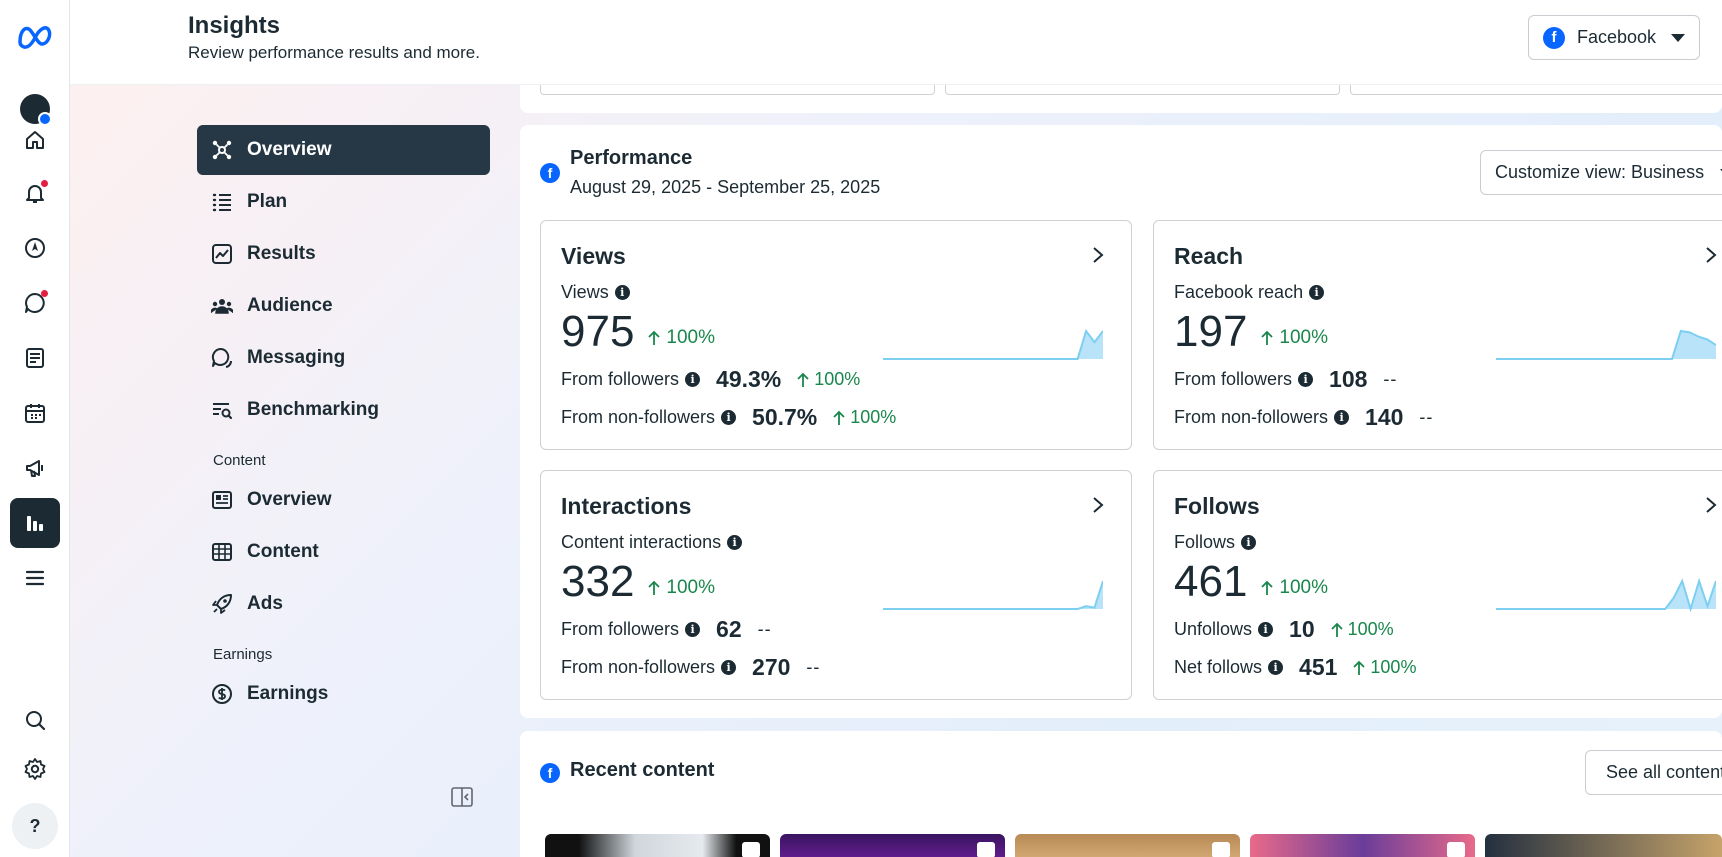  Describe the element at coordinates (222, 150) in the screenshot. I see `overview-icon` at that location.